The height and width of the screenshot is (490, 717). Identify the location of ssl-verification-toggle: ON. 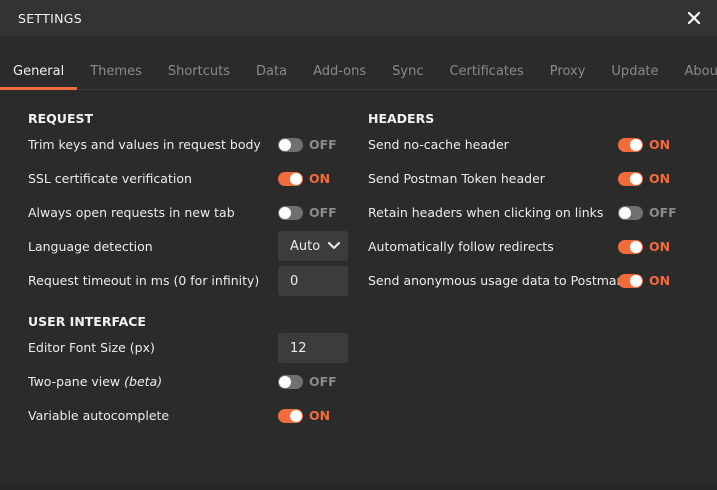
(304, 178).